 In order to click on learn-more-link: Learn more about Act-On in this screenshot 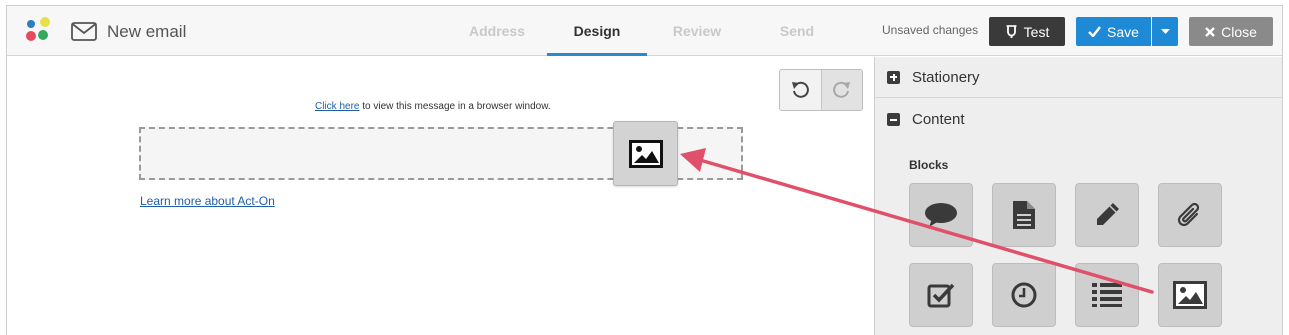, I will do `click(207, 201)`.